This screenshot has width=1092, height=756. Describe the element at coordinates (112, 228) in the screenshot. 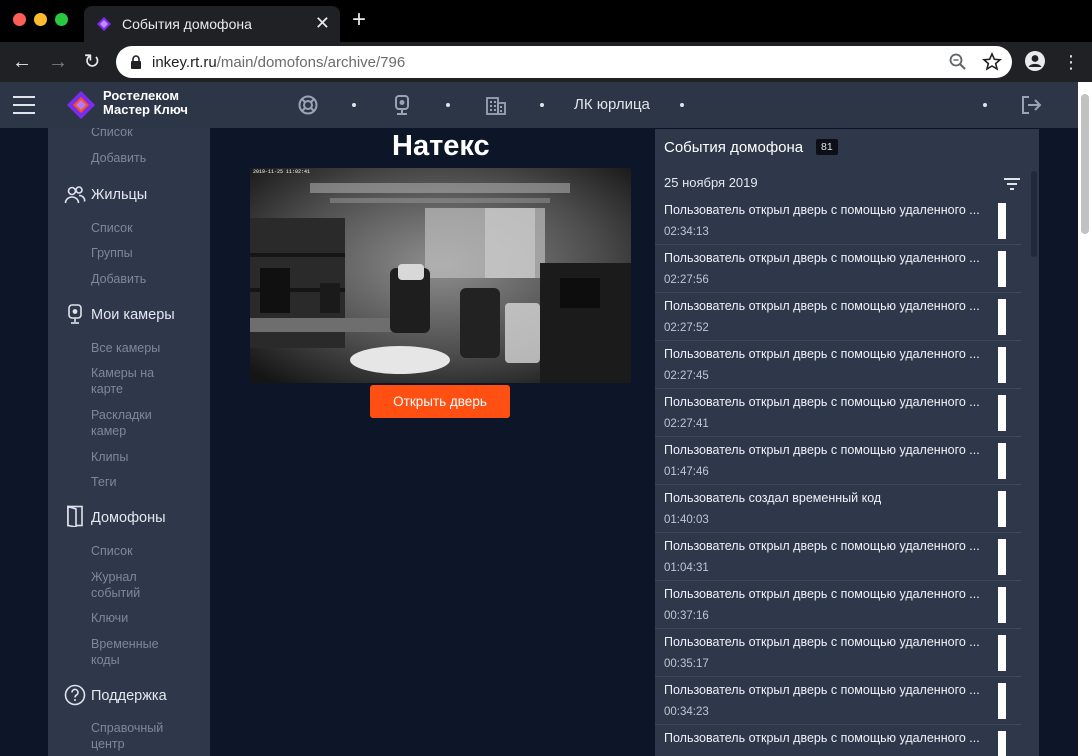

I see `sidebar-item-residents-list: Список` at that location.